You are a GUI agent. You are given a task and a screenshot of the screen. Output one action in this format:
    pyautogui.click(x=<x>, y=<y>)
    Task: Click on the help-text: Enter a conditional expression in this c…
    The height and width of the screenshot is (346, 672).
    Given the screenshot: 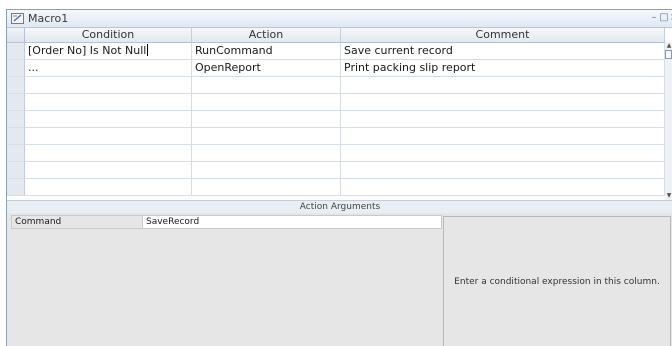 What is the action you would take?
    pyautogui.click(x=557, y=282)
    